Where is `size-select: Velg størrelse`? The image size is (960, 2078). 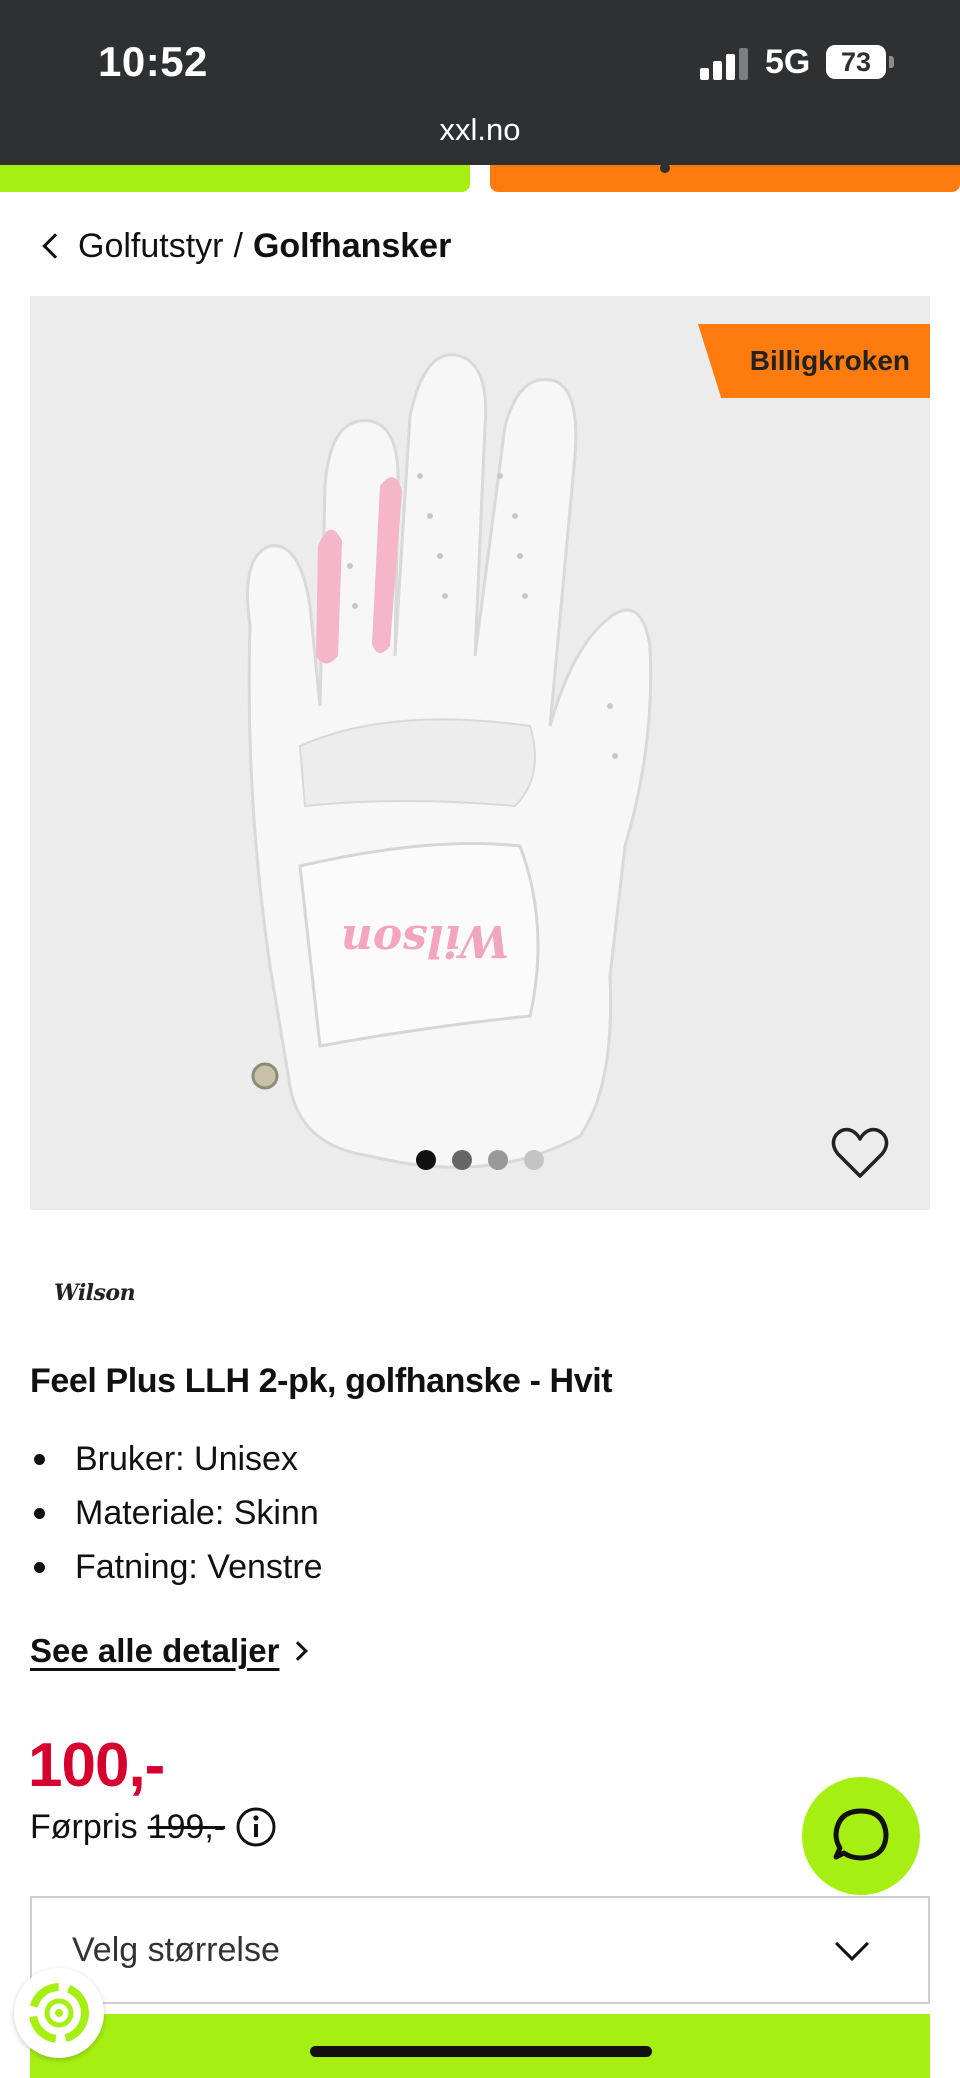
size-select: Velg størrelse is located at coordinates (480, 1950).